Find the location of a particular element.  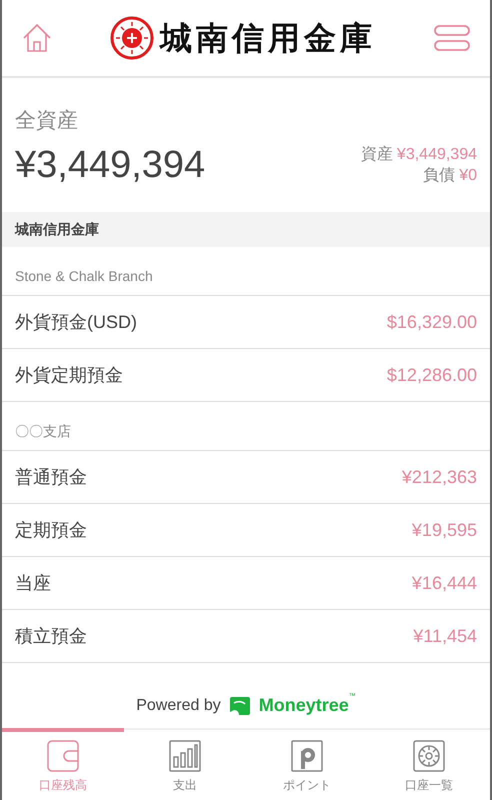

assets-label: 資産 is located at coordinates (376, 154).